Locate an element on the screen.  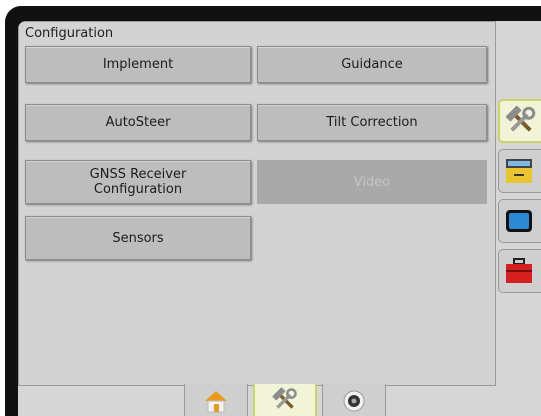
side-tab-toolbox is located at coordinates (519, 271).